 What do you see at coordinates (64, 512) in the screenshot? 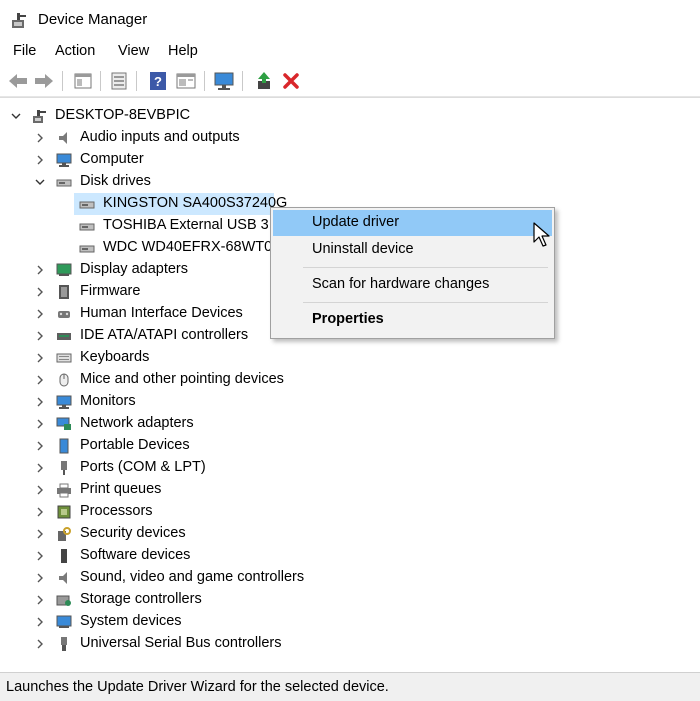
I see `processor-icon` at bounding box center [64, 512].